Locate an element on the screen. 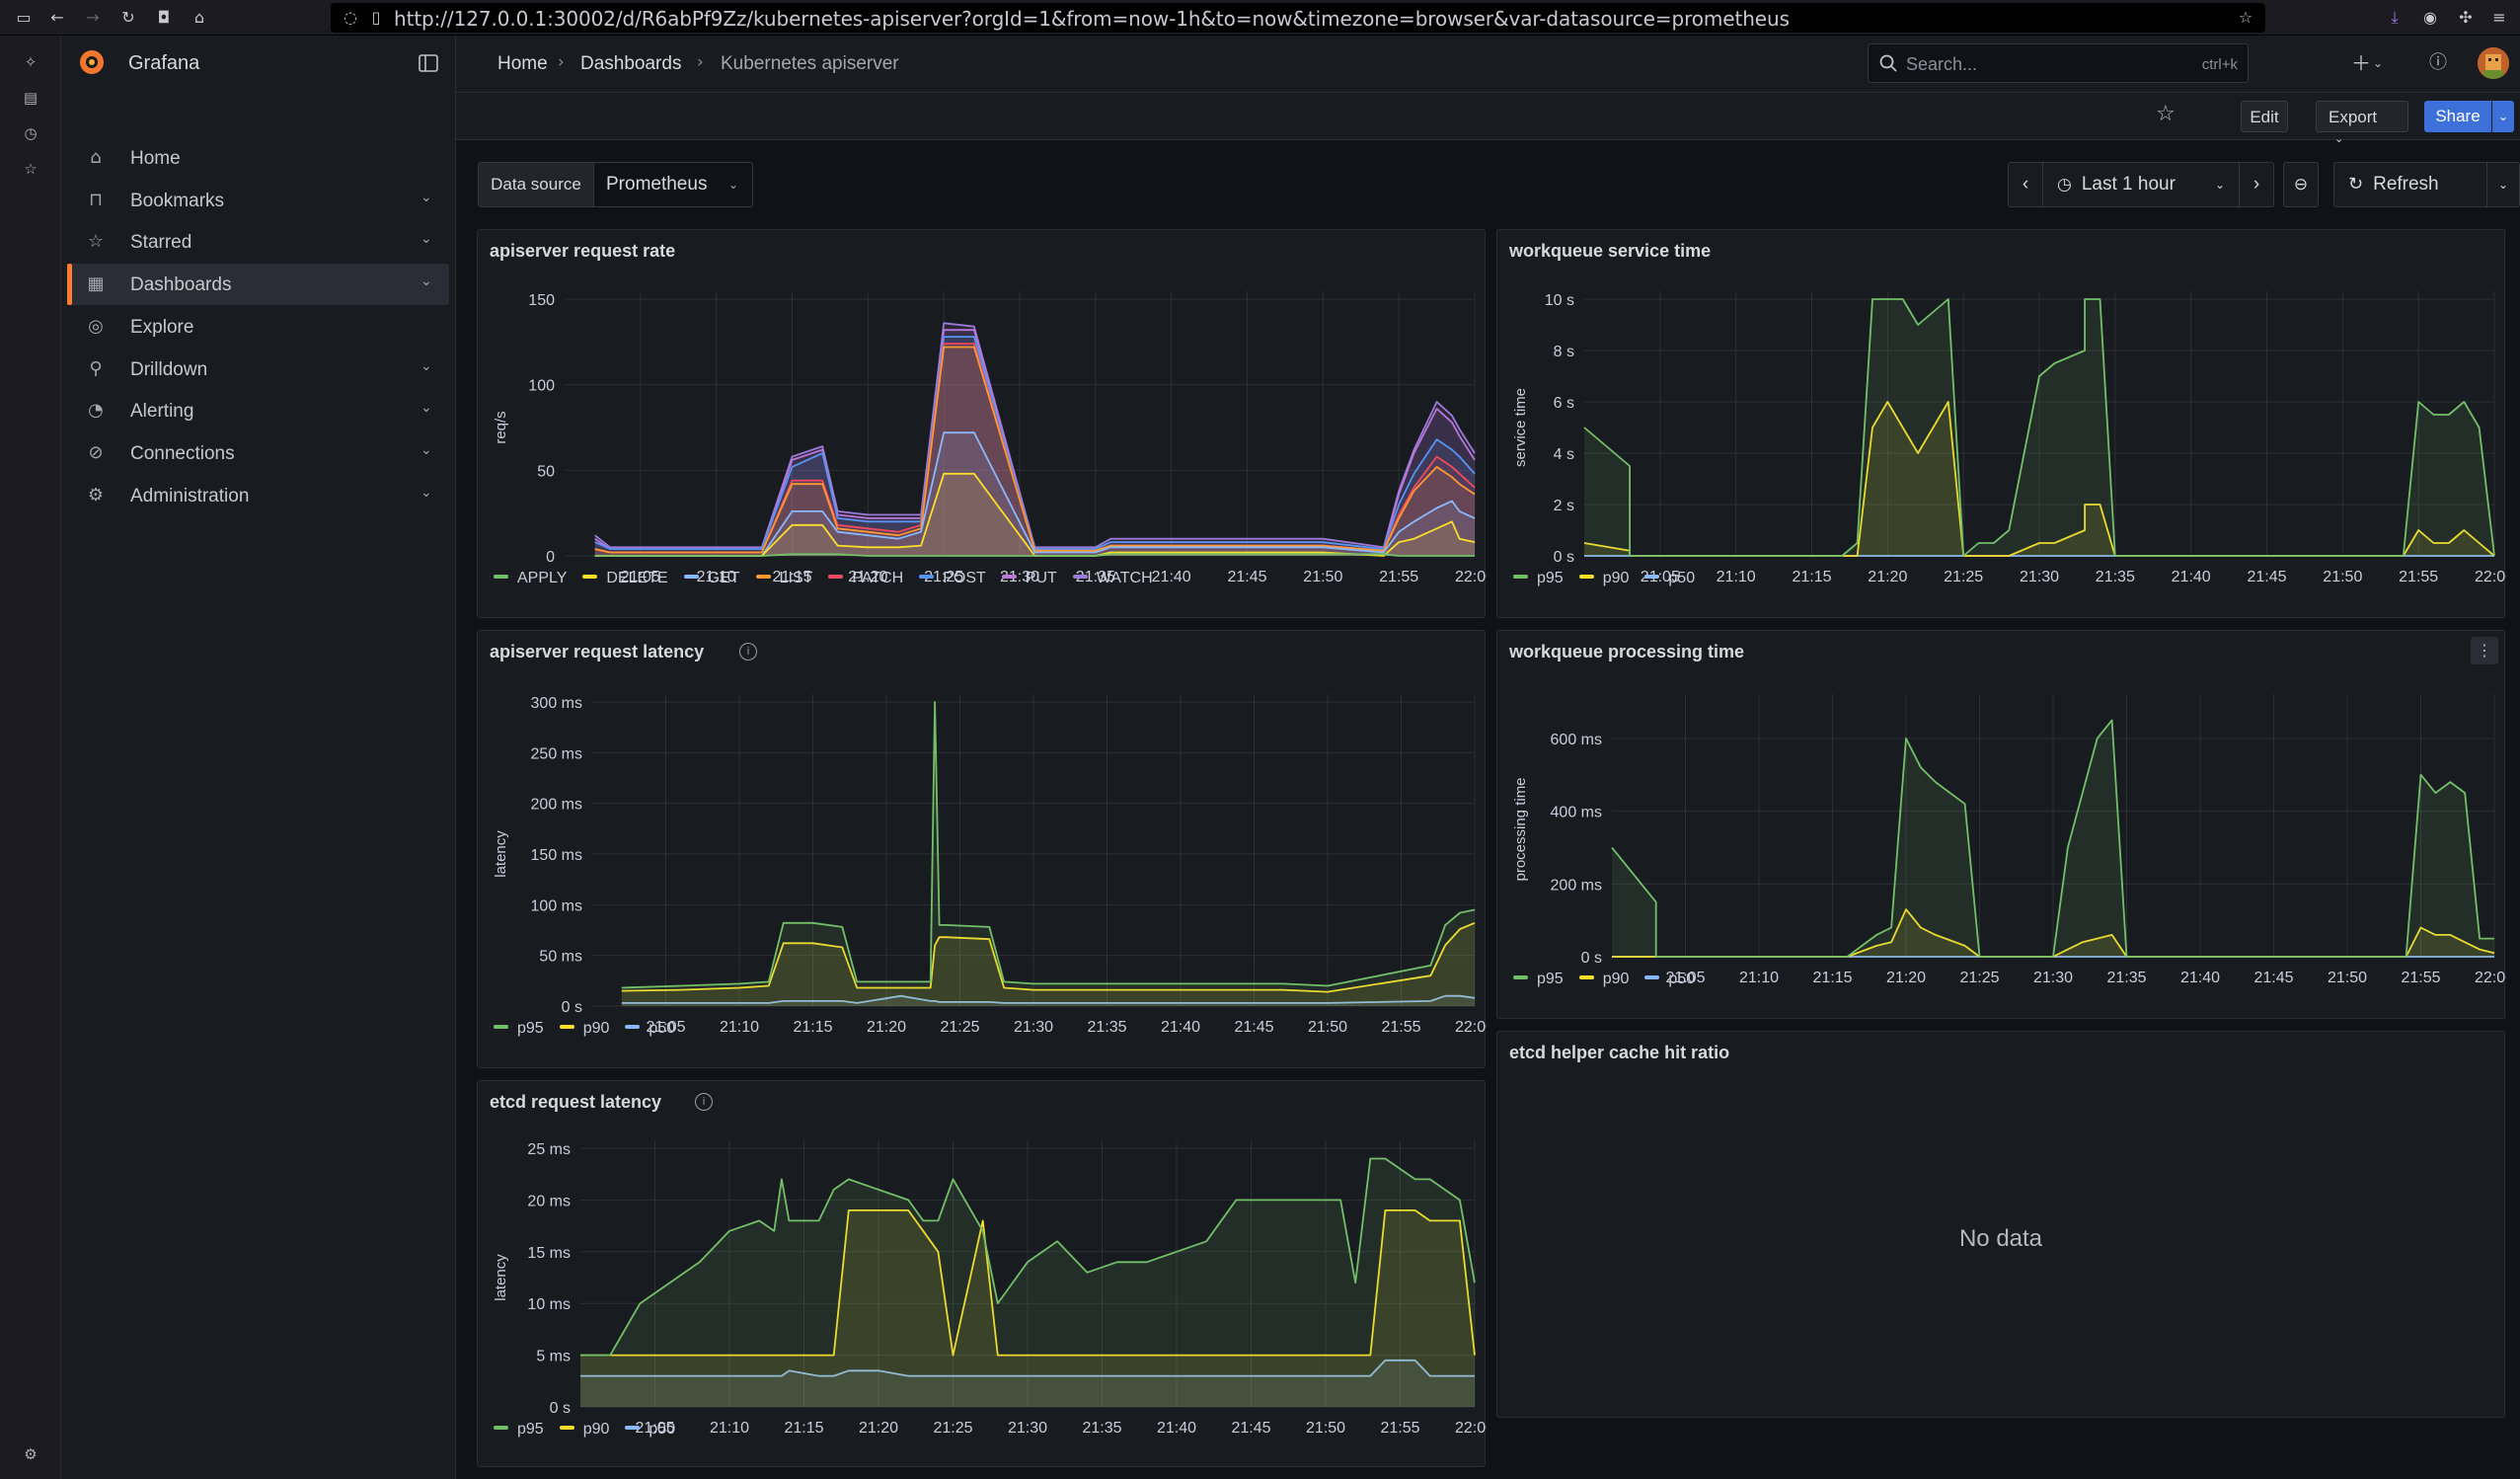 The height and width of the screenshot is (1479, 2520). panel-menu-icon: ⋮ is located at coordinates (2484, 650).